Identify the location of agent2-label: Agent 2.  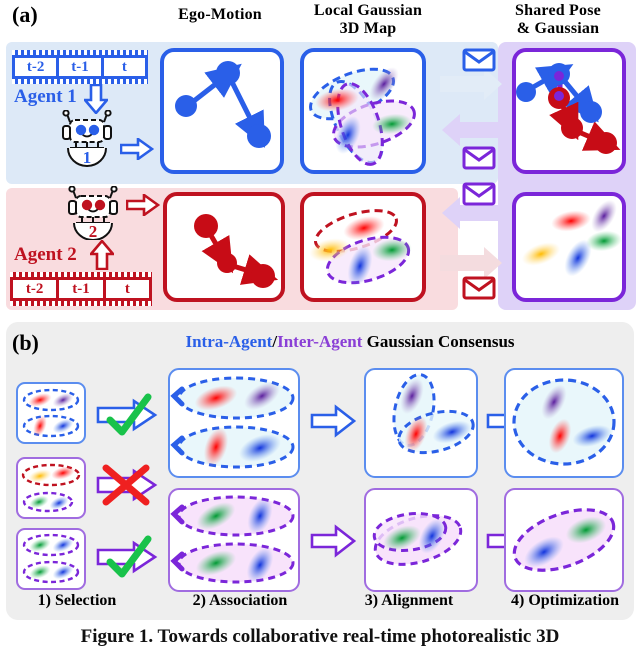
(45, 254).